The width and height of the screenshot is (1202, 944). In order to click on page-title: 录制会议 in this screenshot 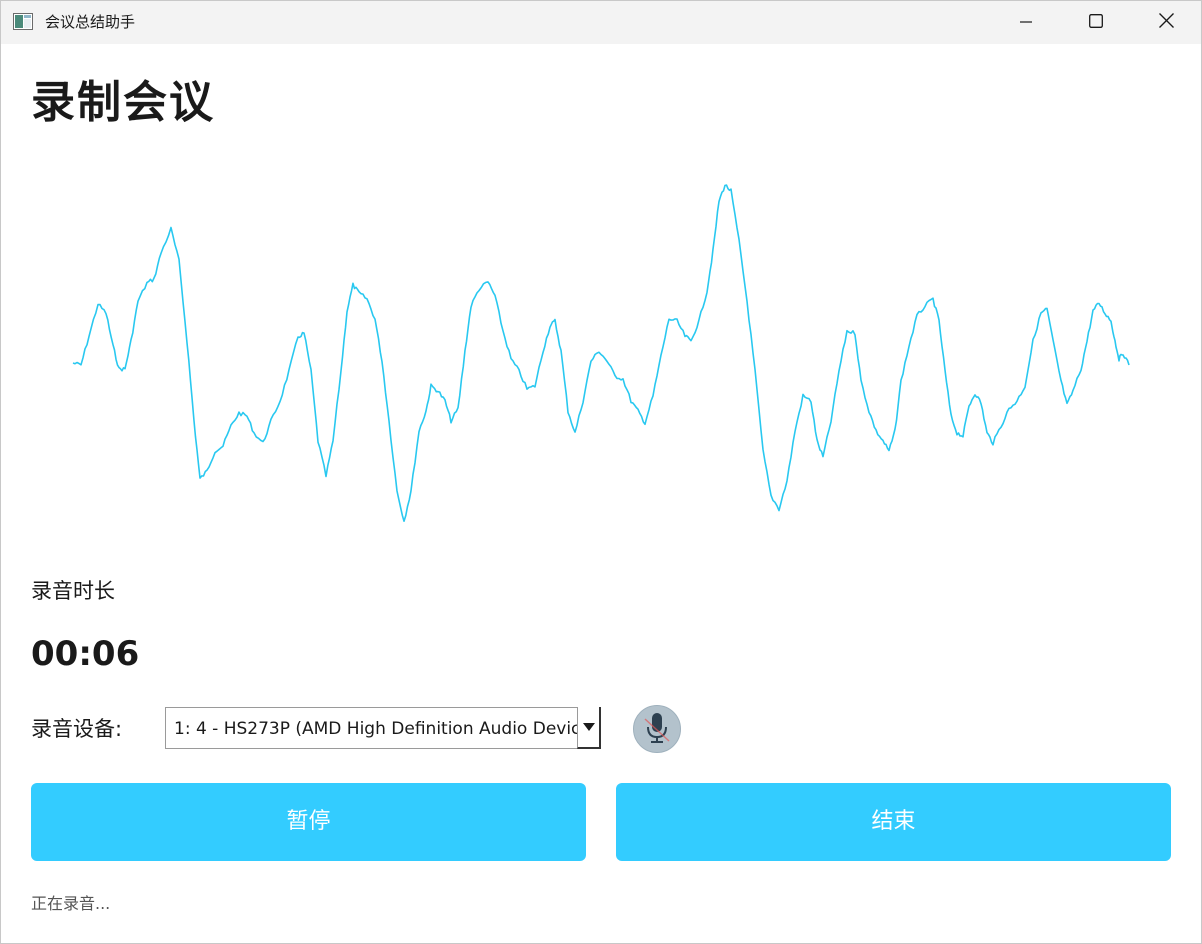, I will do `click(123, 102)`.